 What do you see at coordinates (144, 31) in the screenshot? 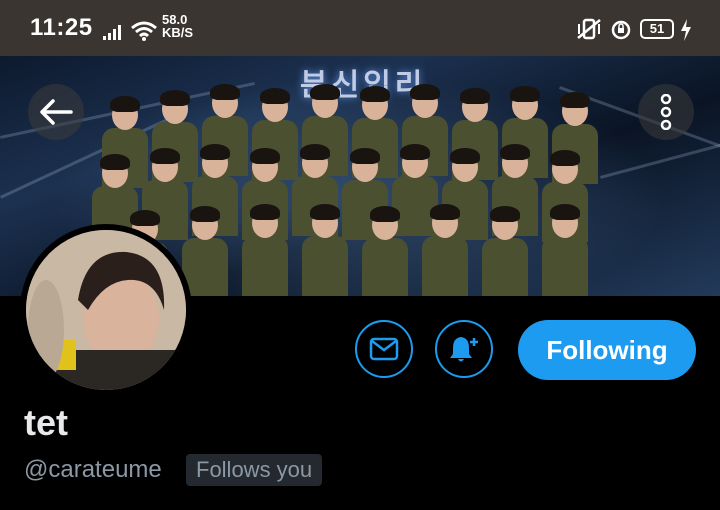
I see `wifi-icon` at bounding box center [144, 31].